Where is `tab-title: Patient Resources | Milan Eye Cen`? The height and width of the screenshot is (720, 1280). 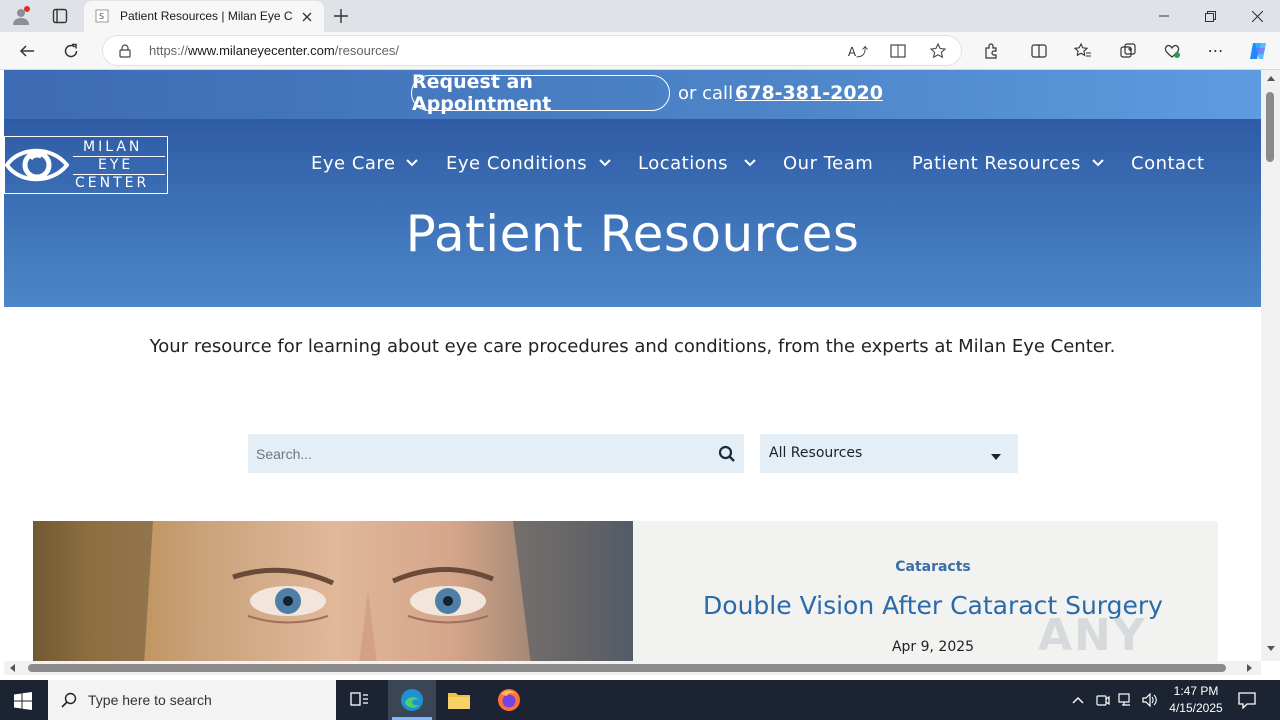 tab-title: Patient Resources | Milan Eye Cen is located at coordinates (206, 16).